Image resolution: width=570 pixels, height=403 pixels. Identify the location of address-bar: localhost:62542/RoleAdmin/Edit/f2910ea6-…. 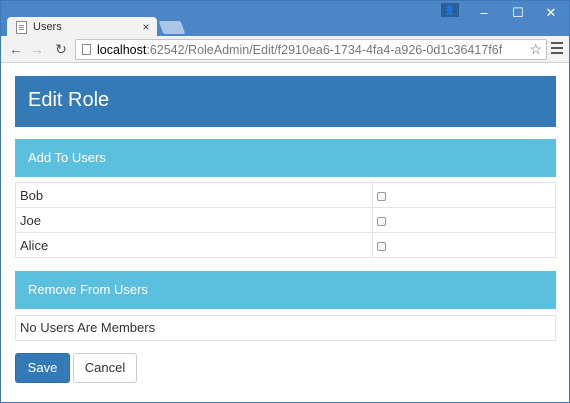
(311, 49).